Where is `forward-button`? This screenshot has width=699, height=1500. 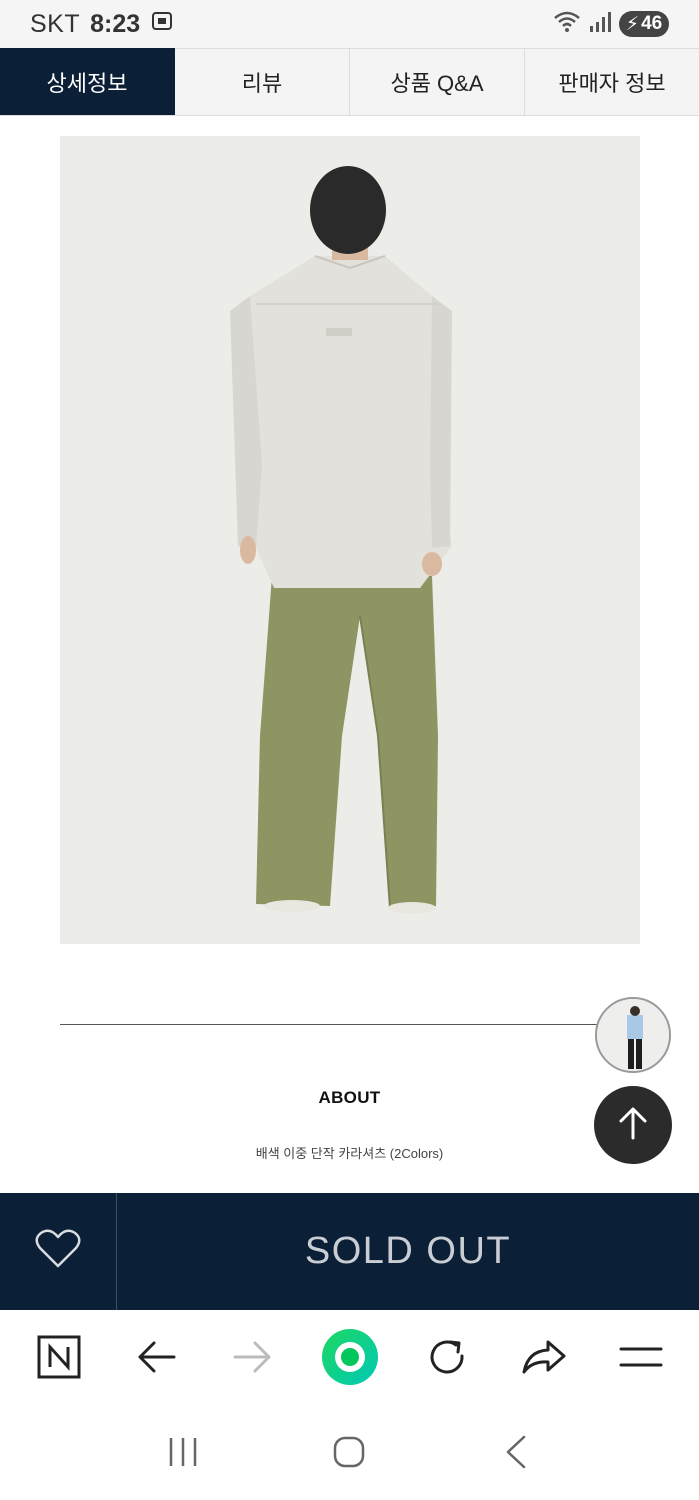 forward-button is located at coordinates (253, 1359).